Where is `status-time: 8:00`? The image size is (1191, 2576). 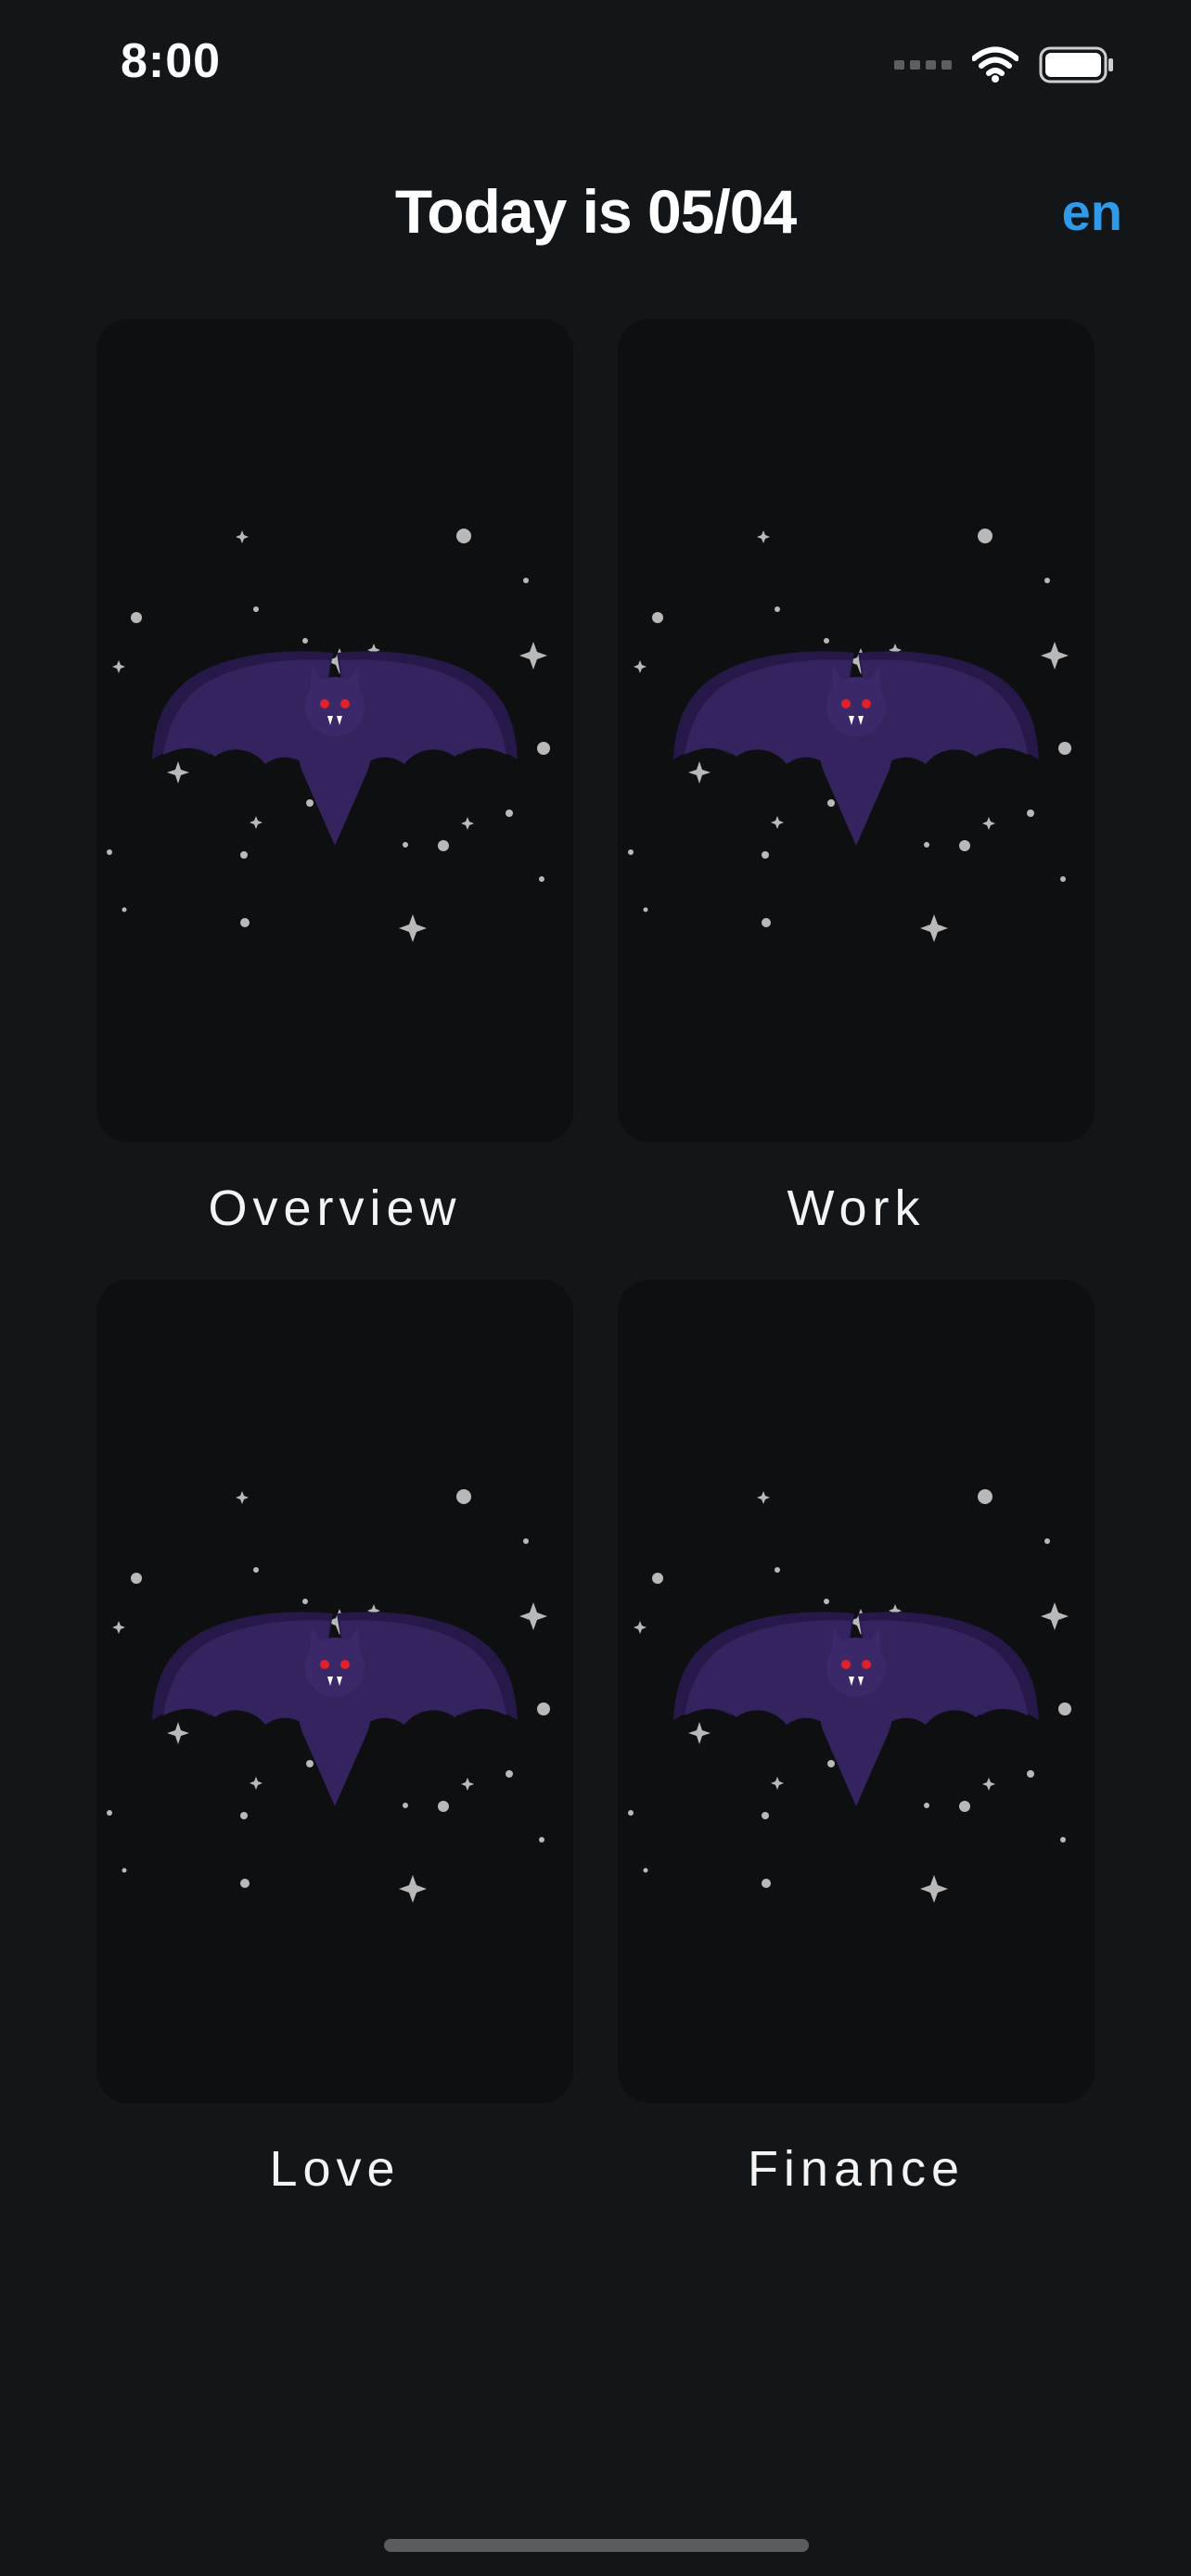
status-time: 8:00 is located at coordinates (171, 61).